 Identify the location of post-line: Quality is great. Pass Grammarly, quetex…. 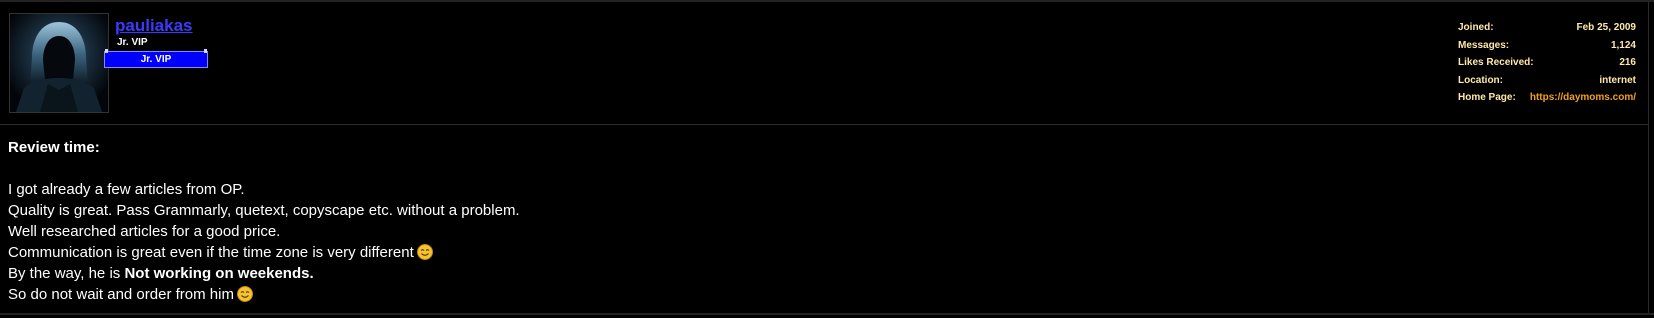
(264, 210).